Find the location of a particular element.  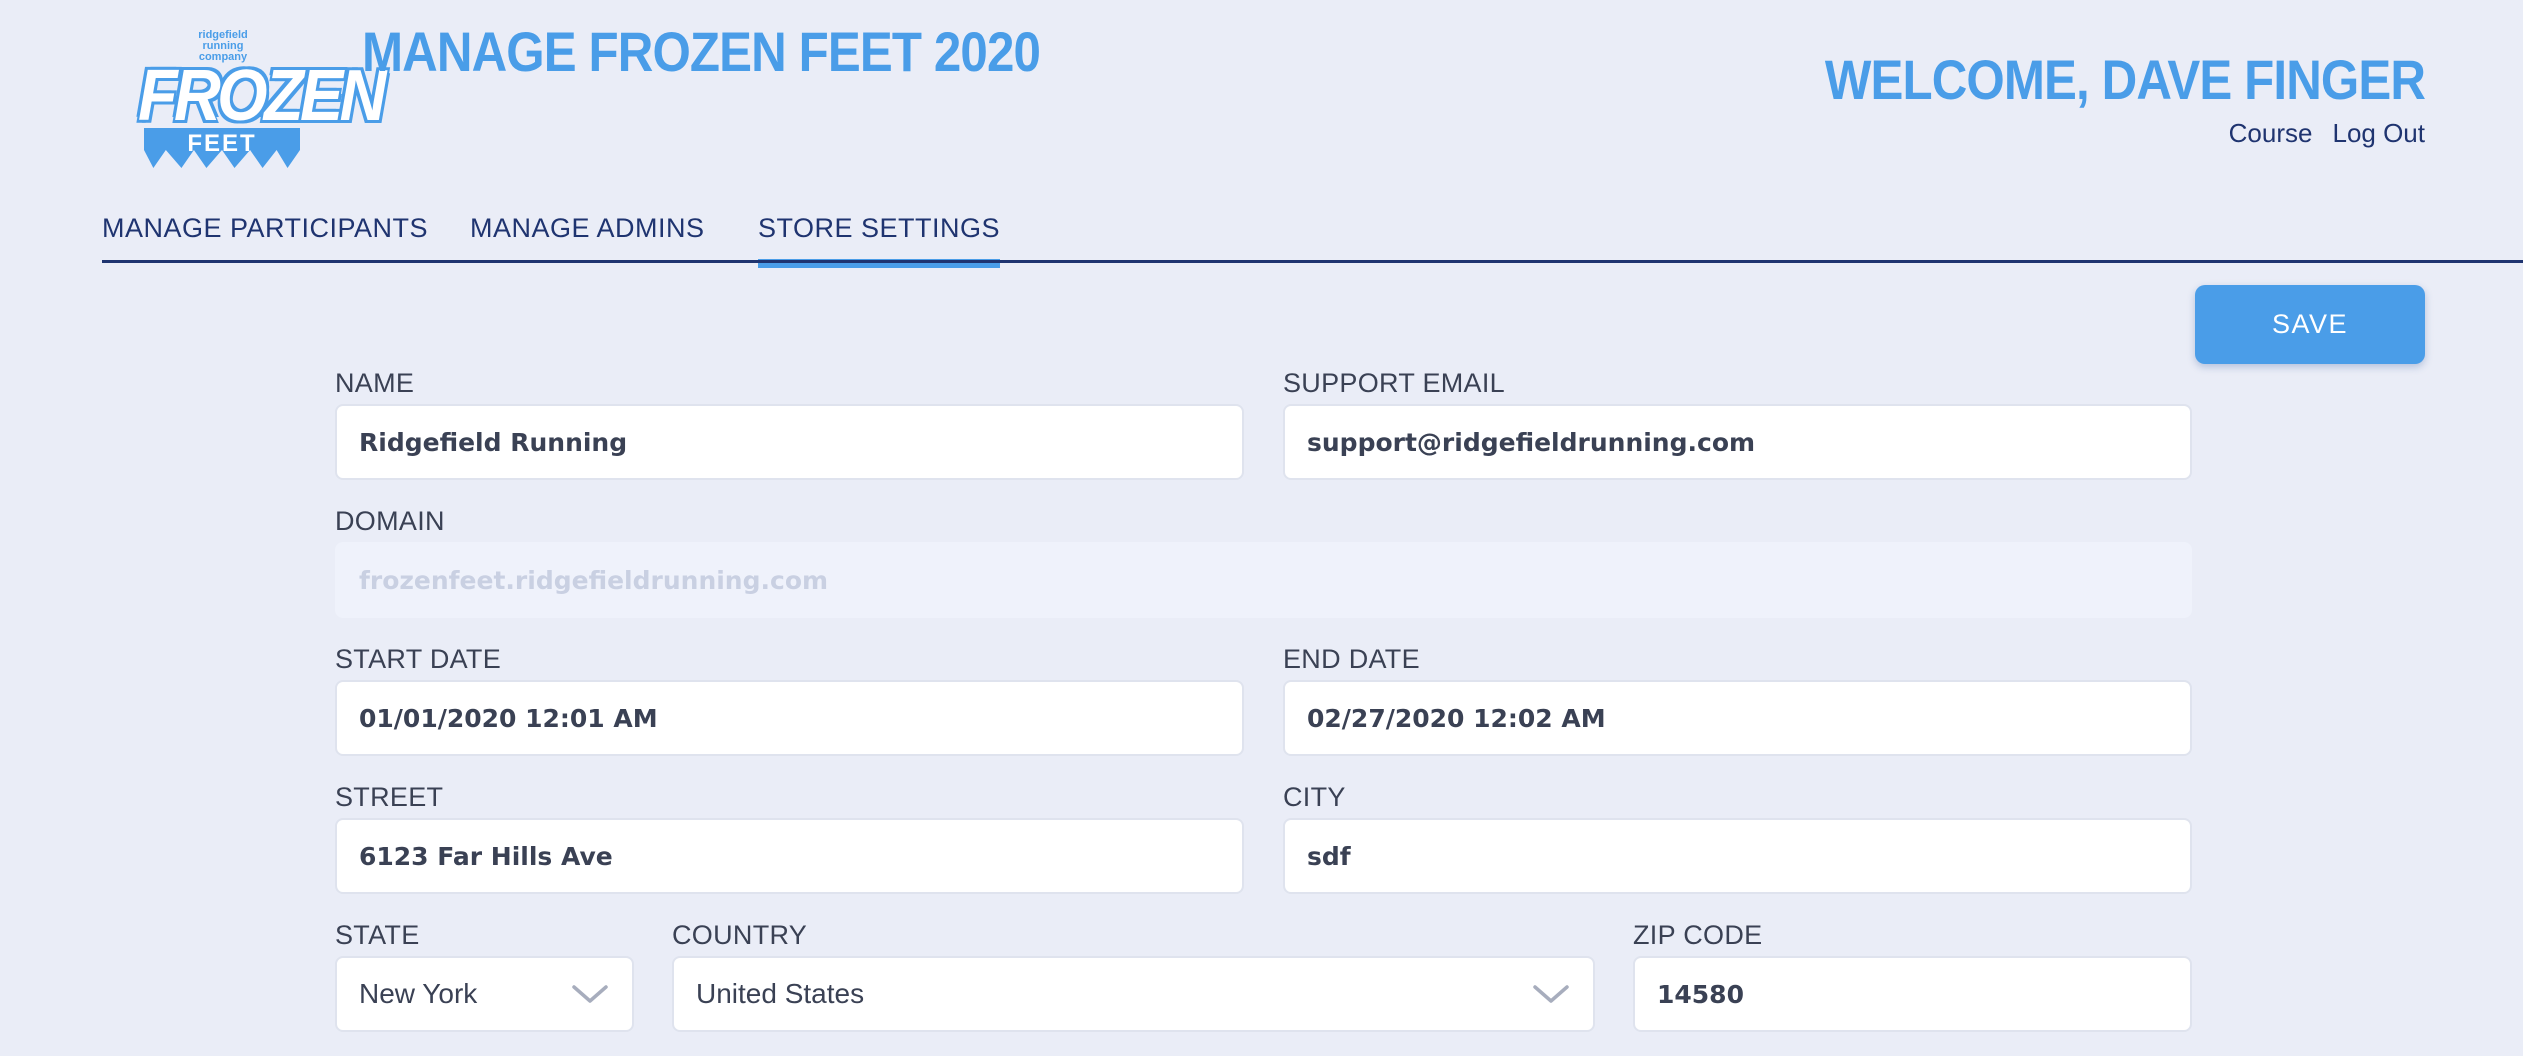

logo-wordmark: FROZEN is located at coordinates (262, 96).